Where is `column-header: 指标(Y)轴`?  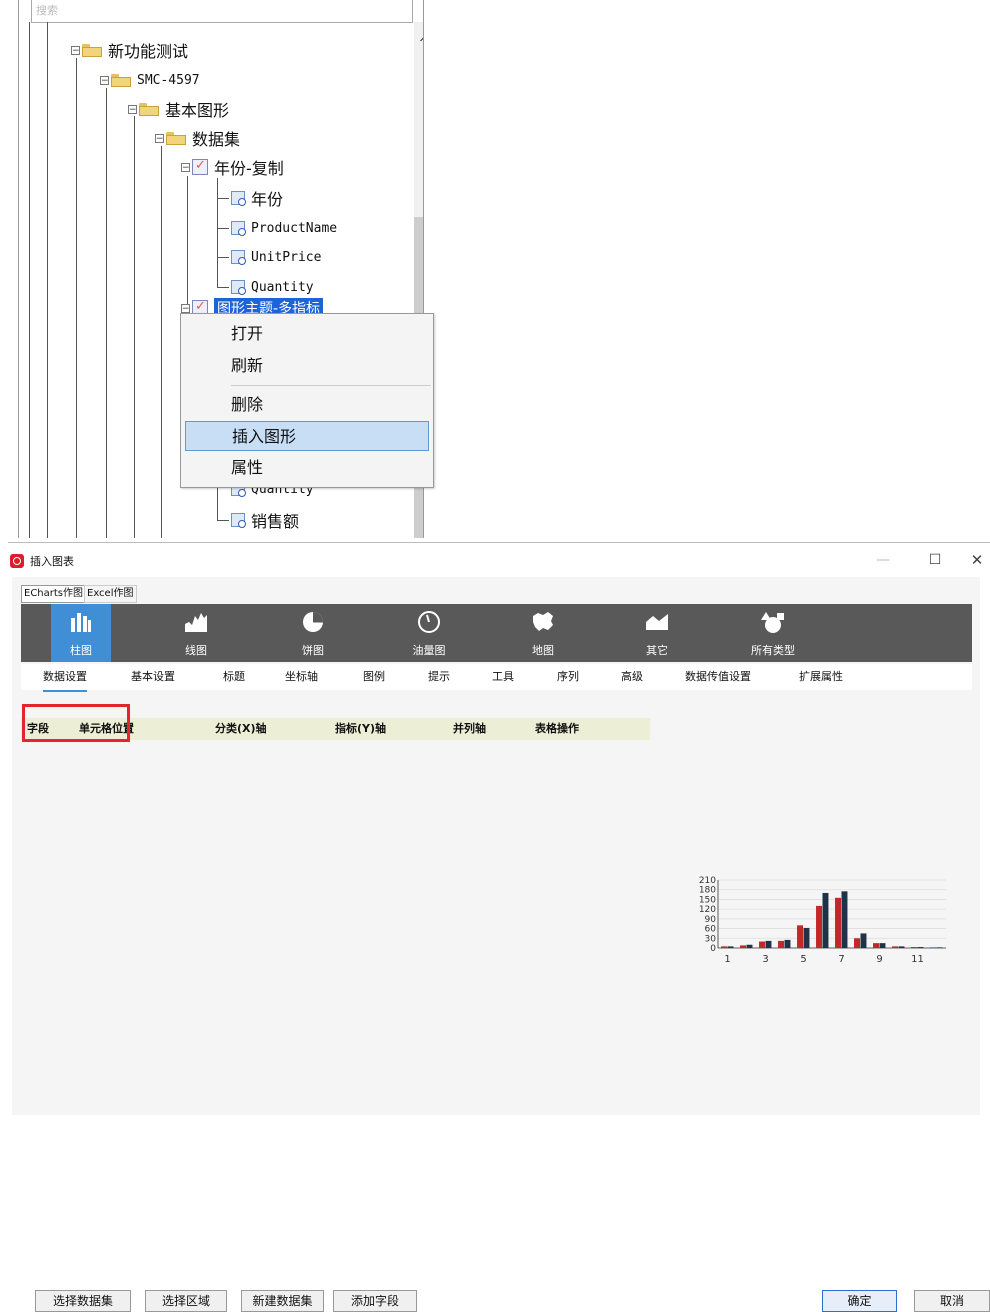 column-header: 指标(Y)轴 is located at coordinates (361, 728).